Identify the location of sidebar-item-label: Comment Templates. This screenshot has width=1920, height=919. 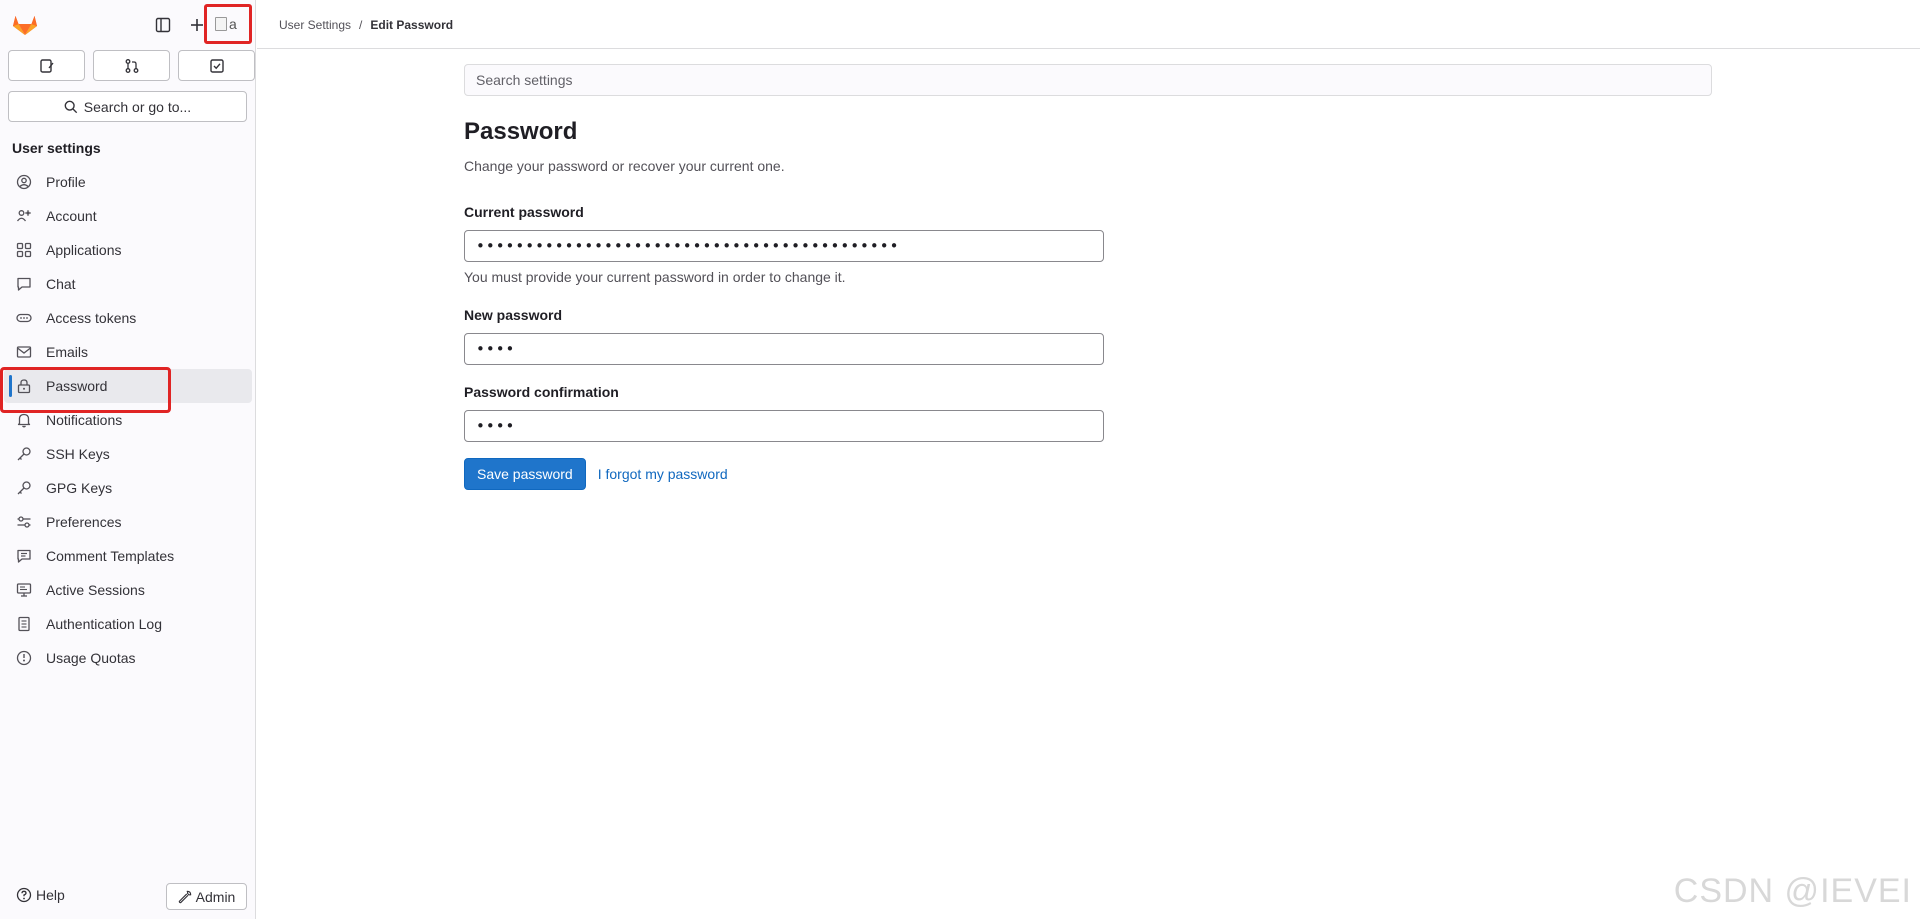
(110, 556).